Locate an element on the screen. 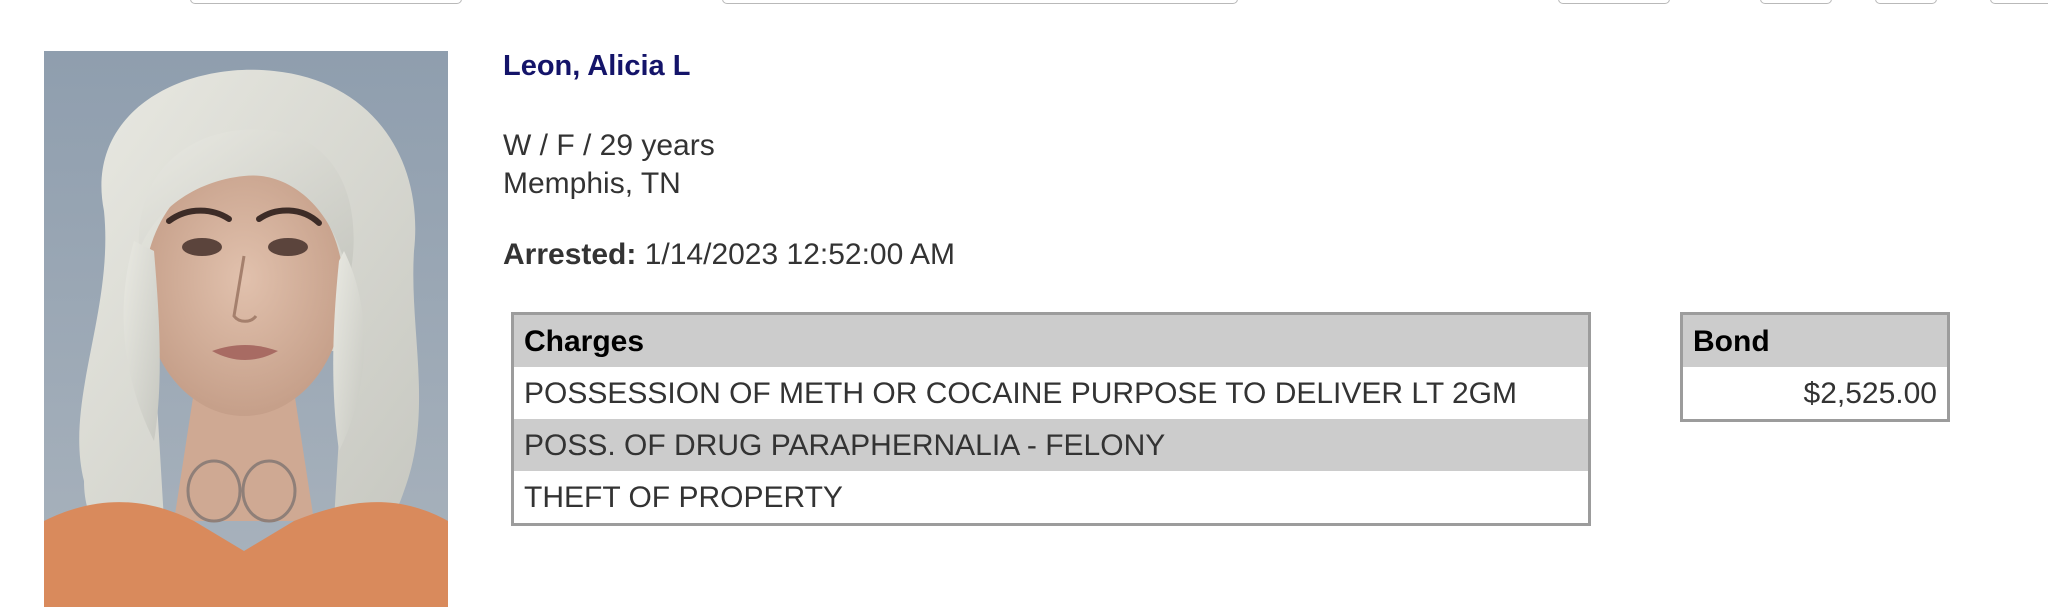 Image resolution: width=2048 pixels, height=616 pixels. arrest-info: Arrested: 1/14/2023 12:52:00 AM is located at coordinates (729, 255).